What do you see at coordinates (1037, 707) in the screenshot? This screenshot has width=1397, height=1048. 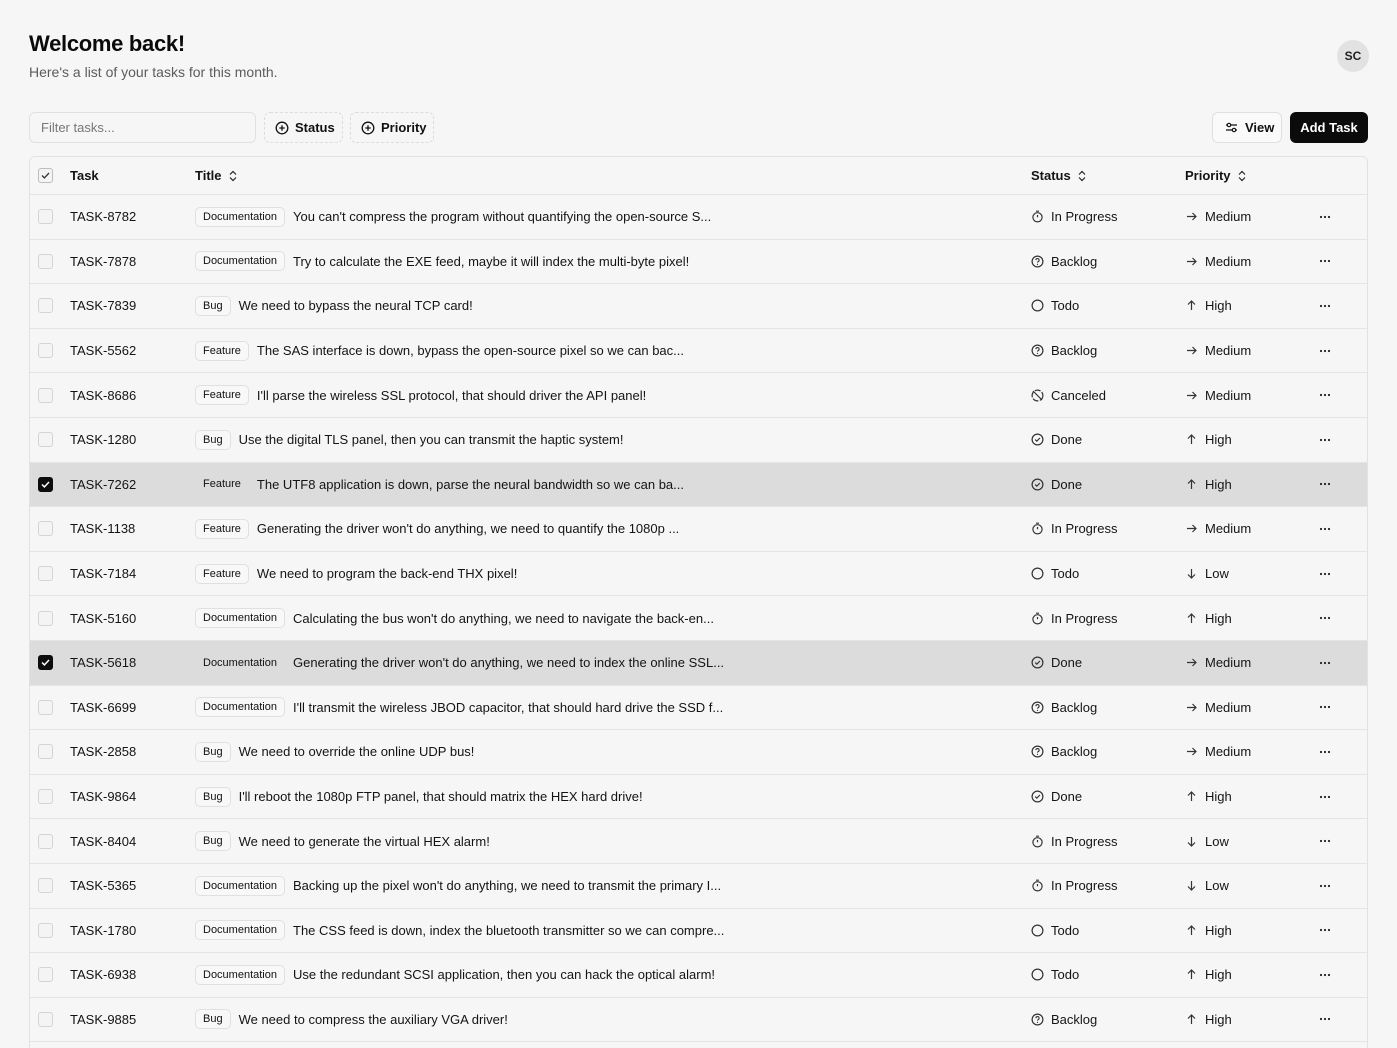 I see `help-circle-icon` at bounding box center [1037, 707].